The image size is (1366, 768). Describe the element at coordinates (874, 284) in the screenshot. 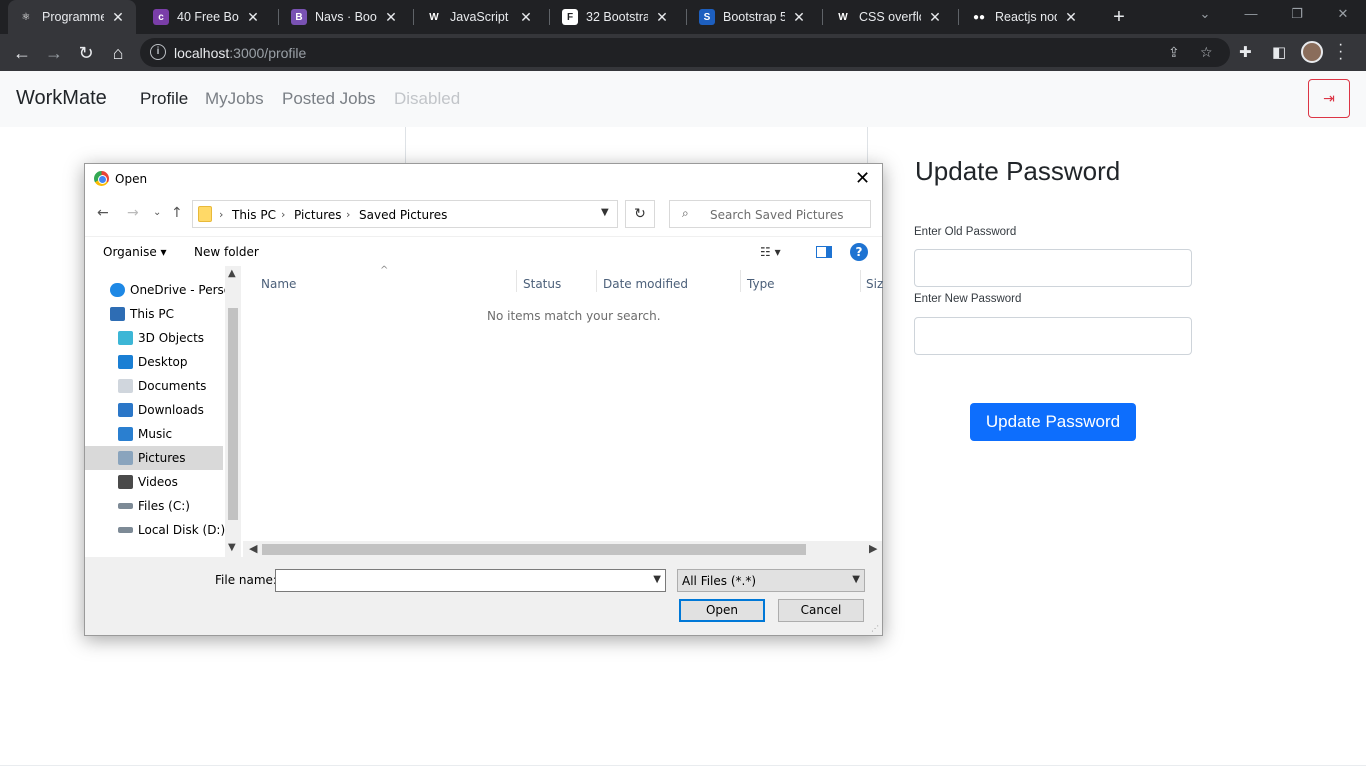

I see `col-size: Siz` at that location.